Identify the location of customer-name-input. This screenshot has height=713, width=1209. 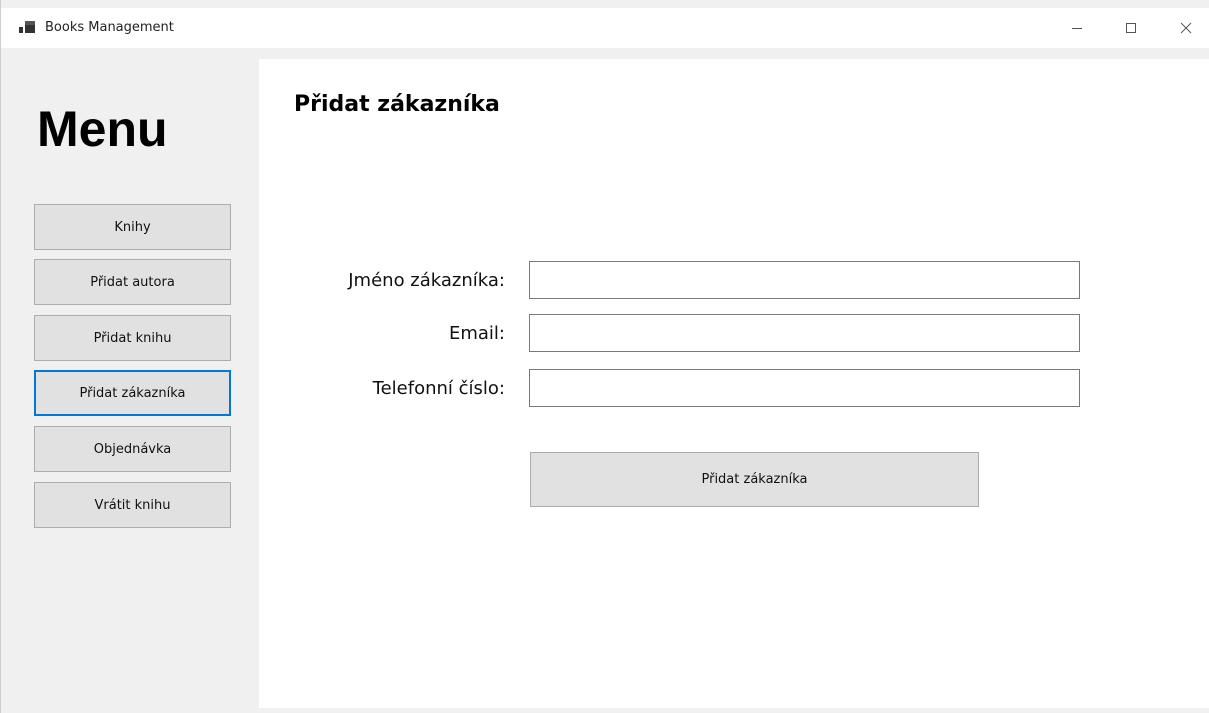
(804, 280).